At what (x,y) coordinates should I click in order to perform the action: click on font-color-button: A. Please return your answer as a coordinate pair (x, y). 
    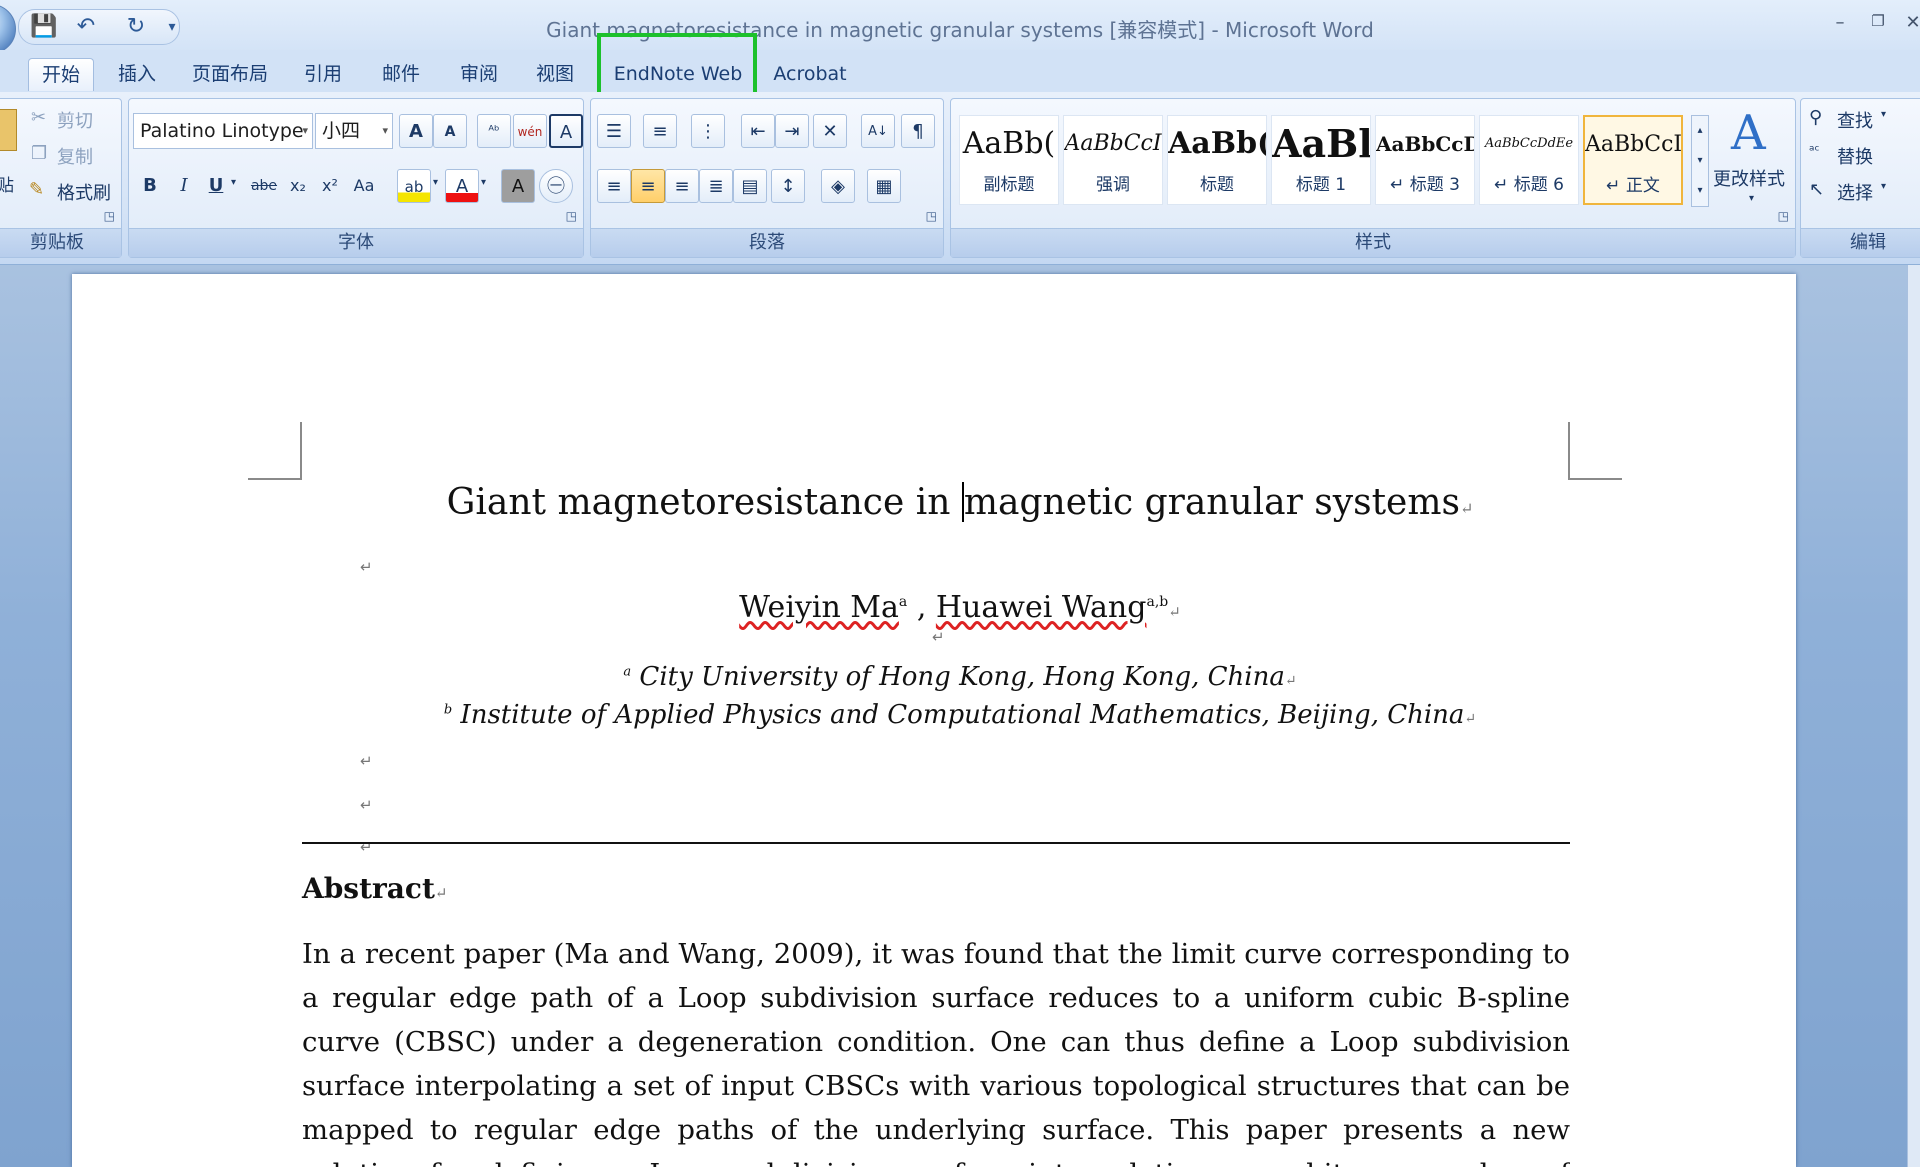
    Looking at the image, I should click on (462, 186).